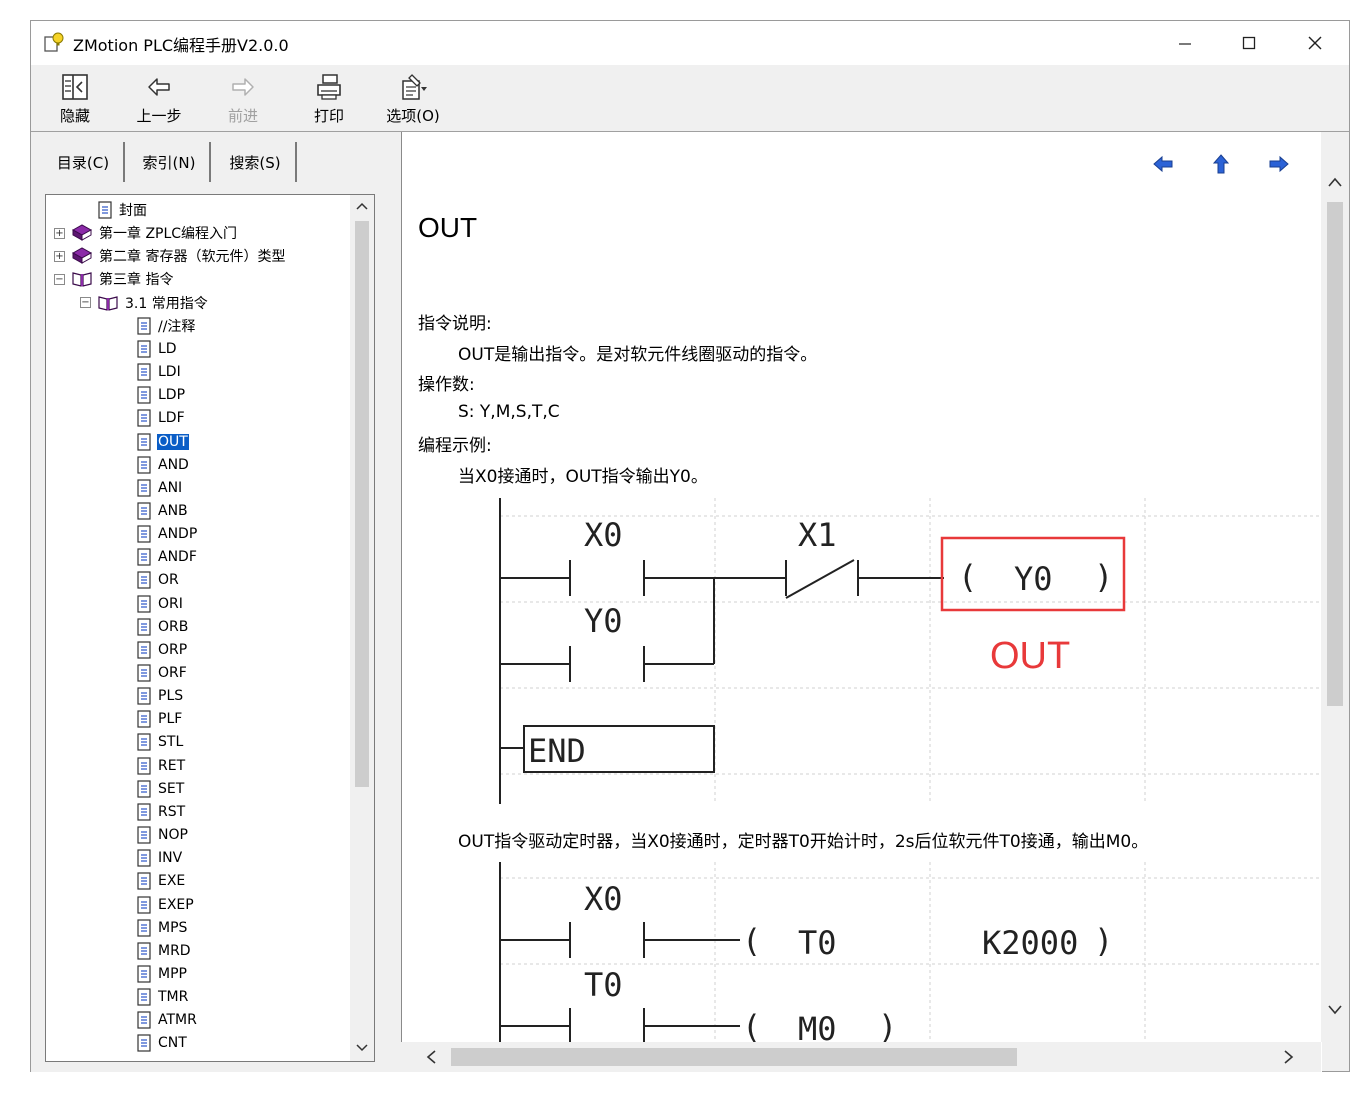 Image resolution: width=1372 pixels, height=1094 pixels. I want to click on tree-item: ORI, so click(160, 604).